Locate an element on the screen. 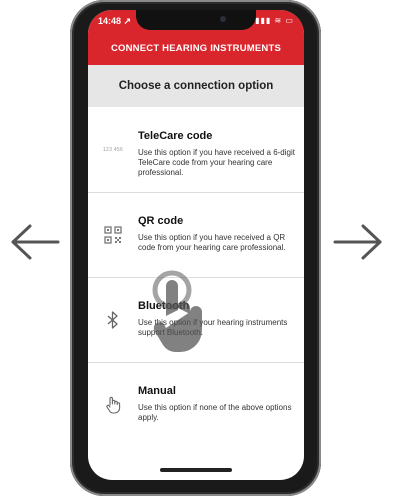  option-title: QR code is located at coordinates (161, 221).